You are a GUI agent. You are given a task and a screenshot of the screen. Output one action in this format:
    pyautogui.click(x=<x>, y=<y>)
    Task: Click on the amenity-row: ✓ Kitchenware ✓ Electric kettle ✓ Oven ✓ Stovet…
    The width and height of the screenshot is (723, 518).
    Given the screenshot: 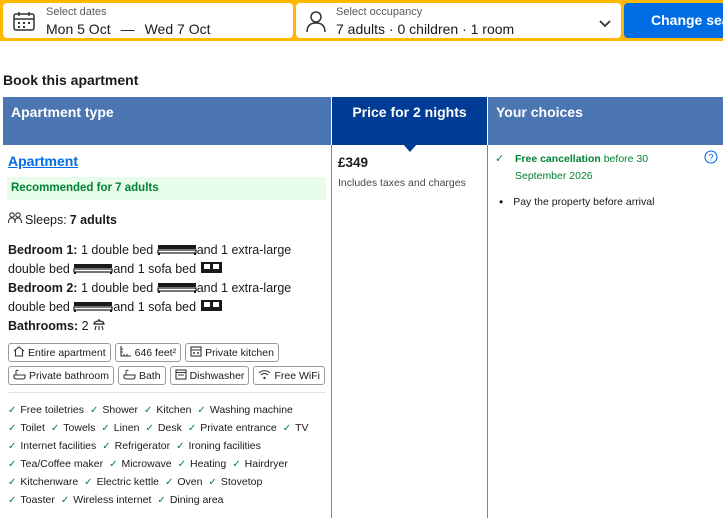 What is the action you would take?
    pyautogui.click(x=169, y=482)
    